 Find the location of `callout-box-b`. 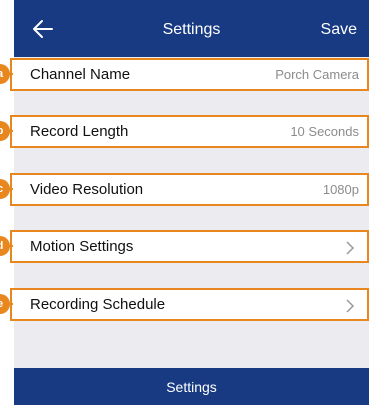

callout-box-b is located at coordinates (189, 131).